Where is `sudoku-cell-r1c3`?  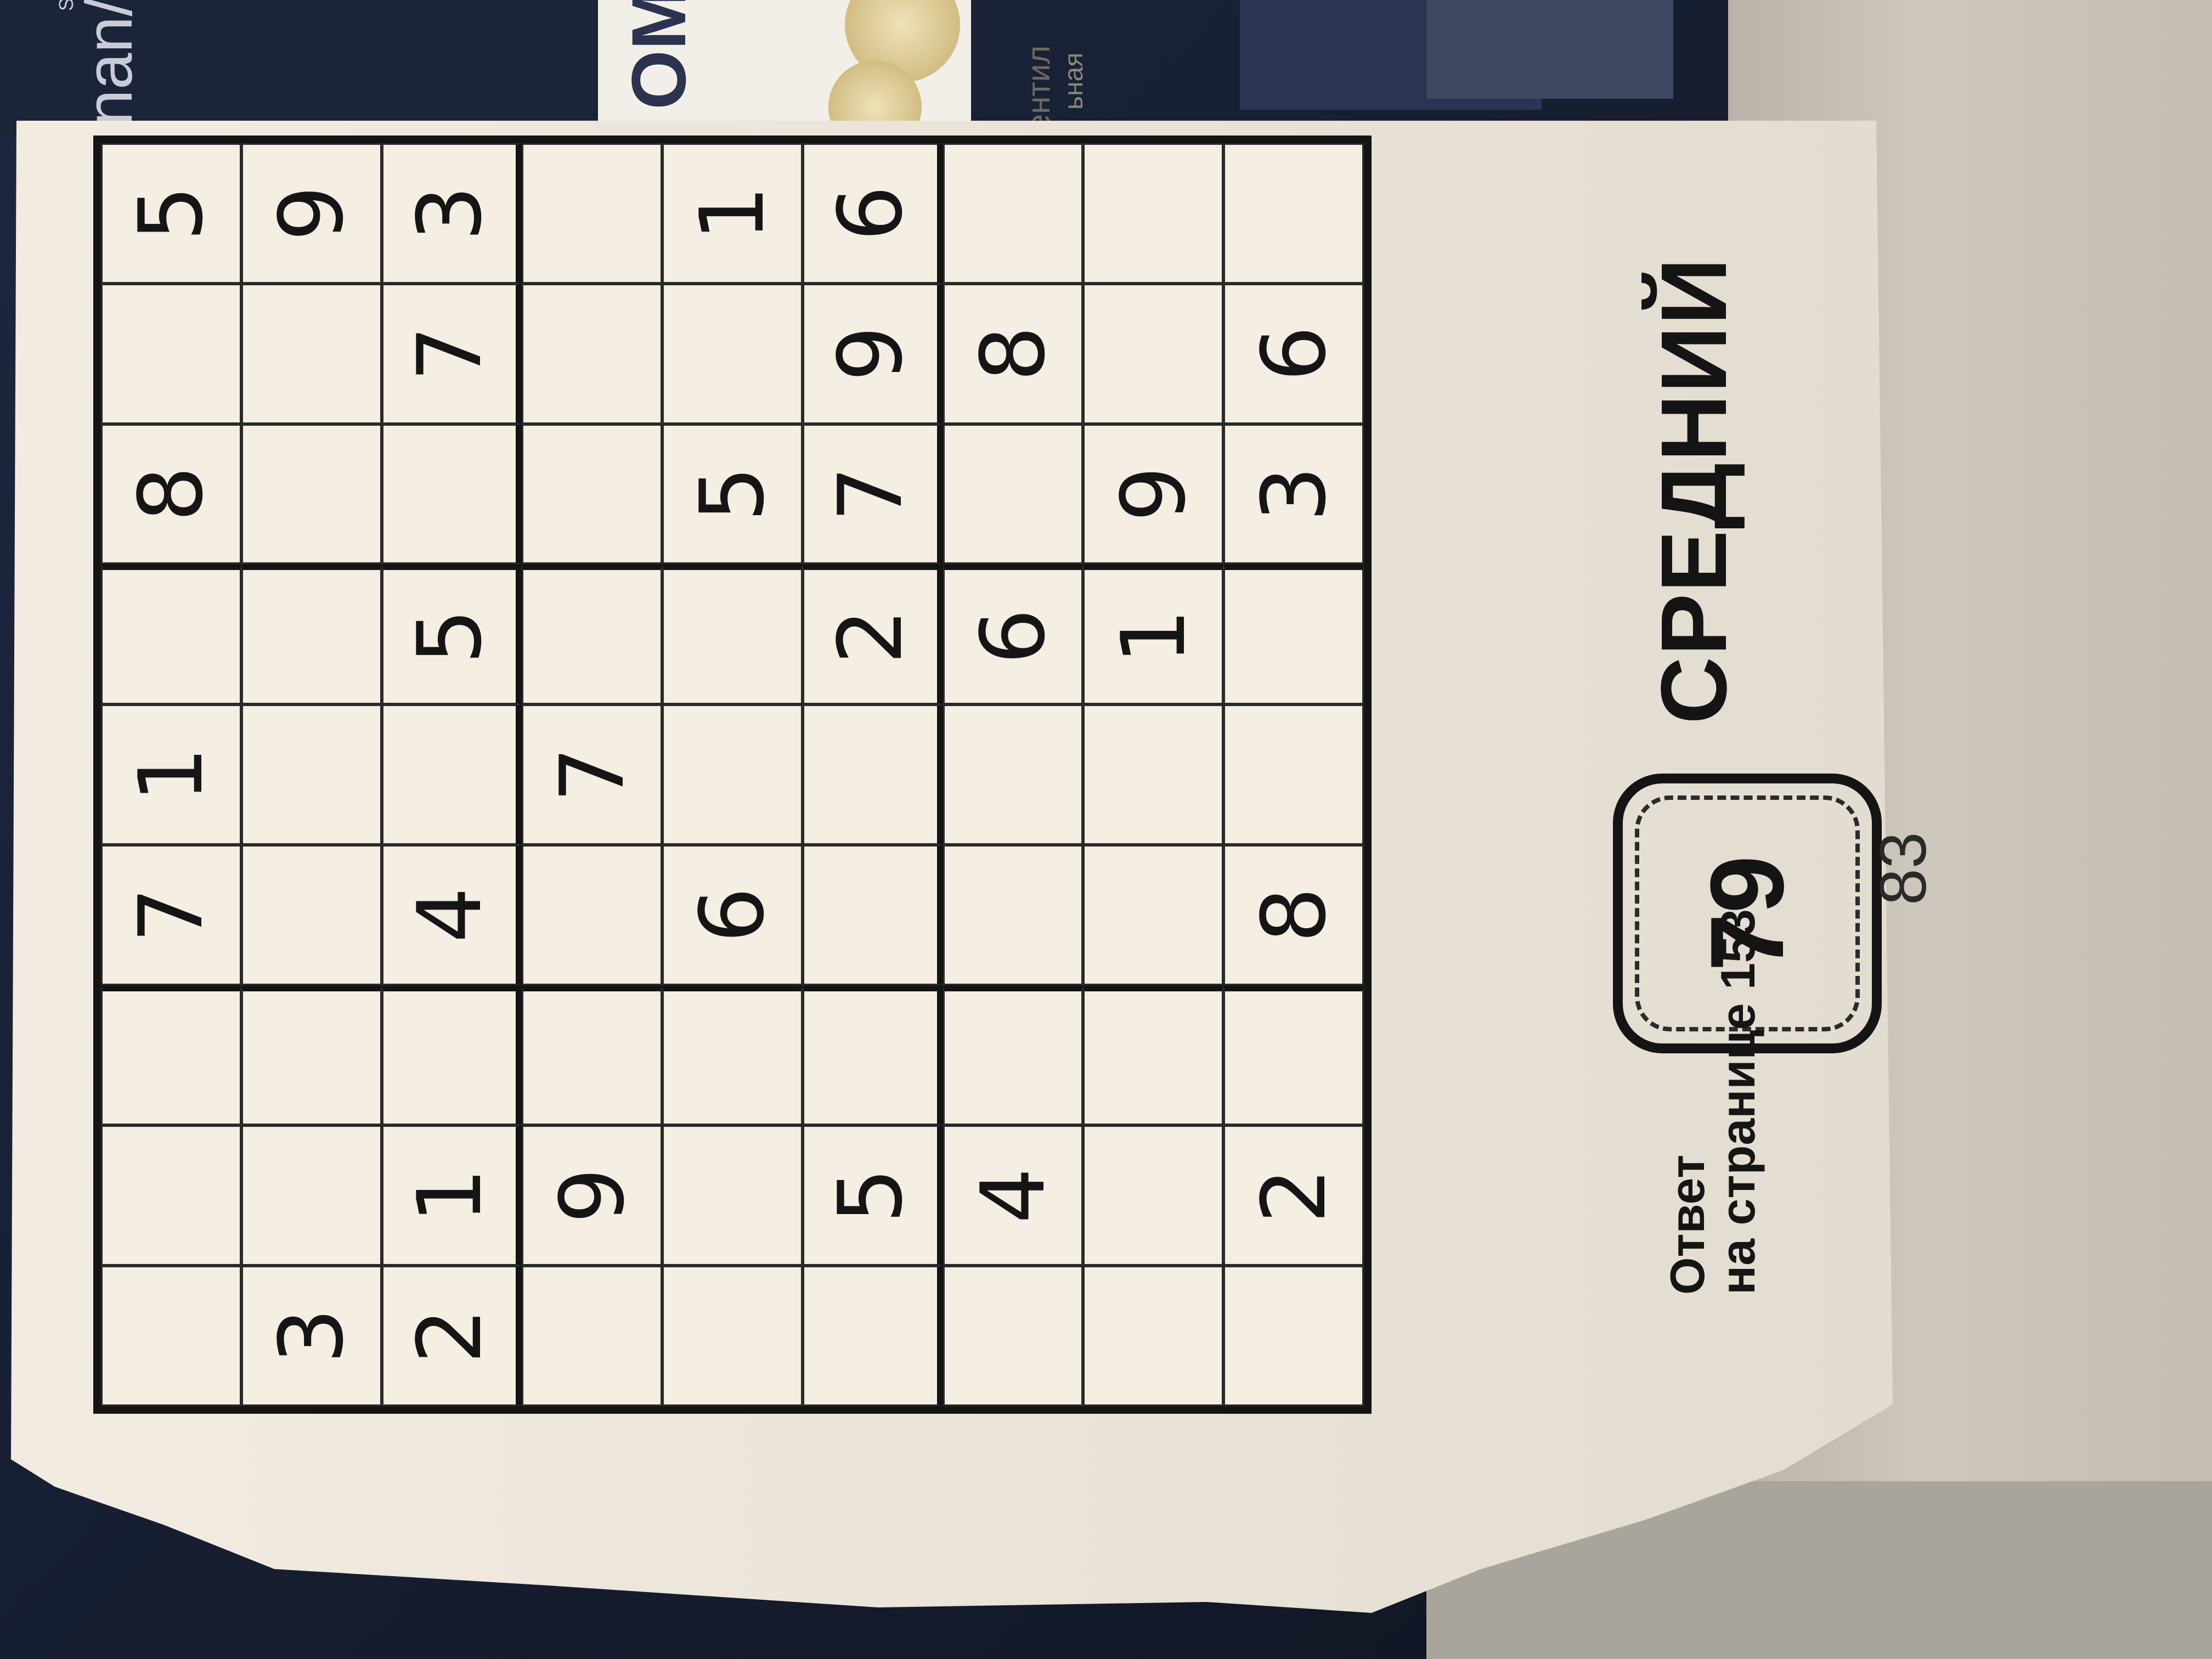
sudoku-cell-r1c3 is located at coordinates (171, 1055).